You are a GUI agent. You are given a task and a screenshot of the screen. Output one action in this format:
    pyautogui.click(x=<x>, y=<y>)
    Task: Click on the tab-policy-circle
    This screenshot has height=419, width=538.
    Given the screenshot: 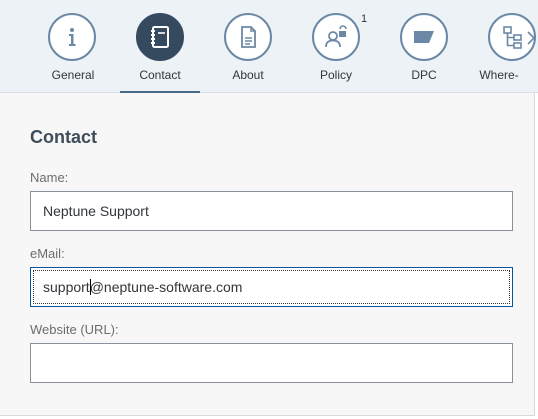 What is the action you would take?
    pyautogui.click(x=336, y=37)
    